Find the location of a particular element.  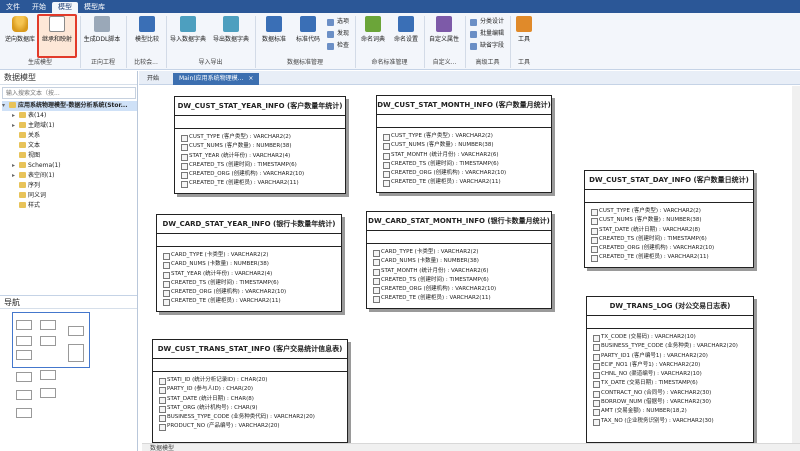

naming-settings-button: 命名设置 is located at coordinates (406, 34).